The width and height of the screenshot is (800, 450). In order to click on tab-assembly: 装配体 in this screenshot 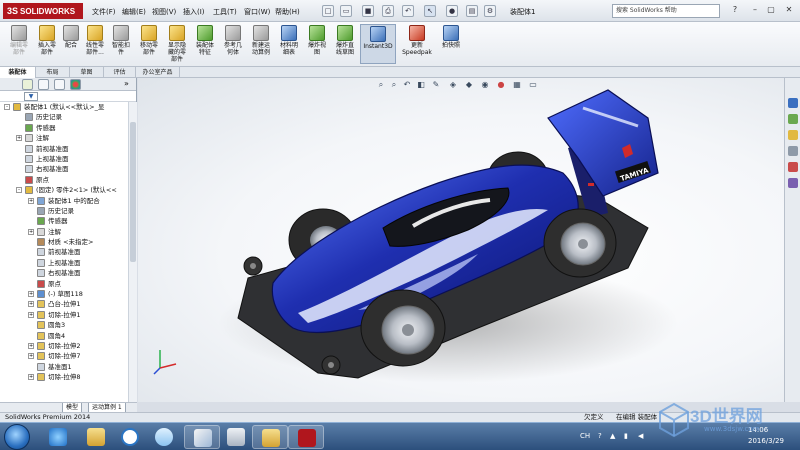, I will do `click(18, 72)`.